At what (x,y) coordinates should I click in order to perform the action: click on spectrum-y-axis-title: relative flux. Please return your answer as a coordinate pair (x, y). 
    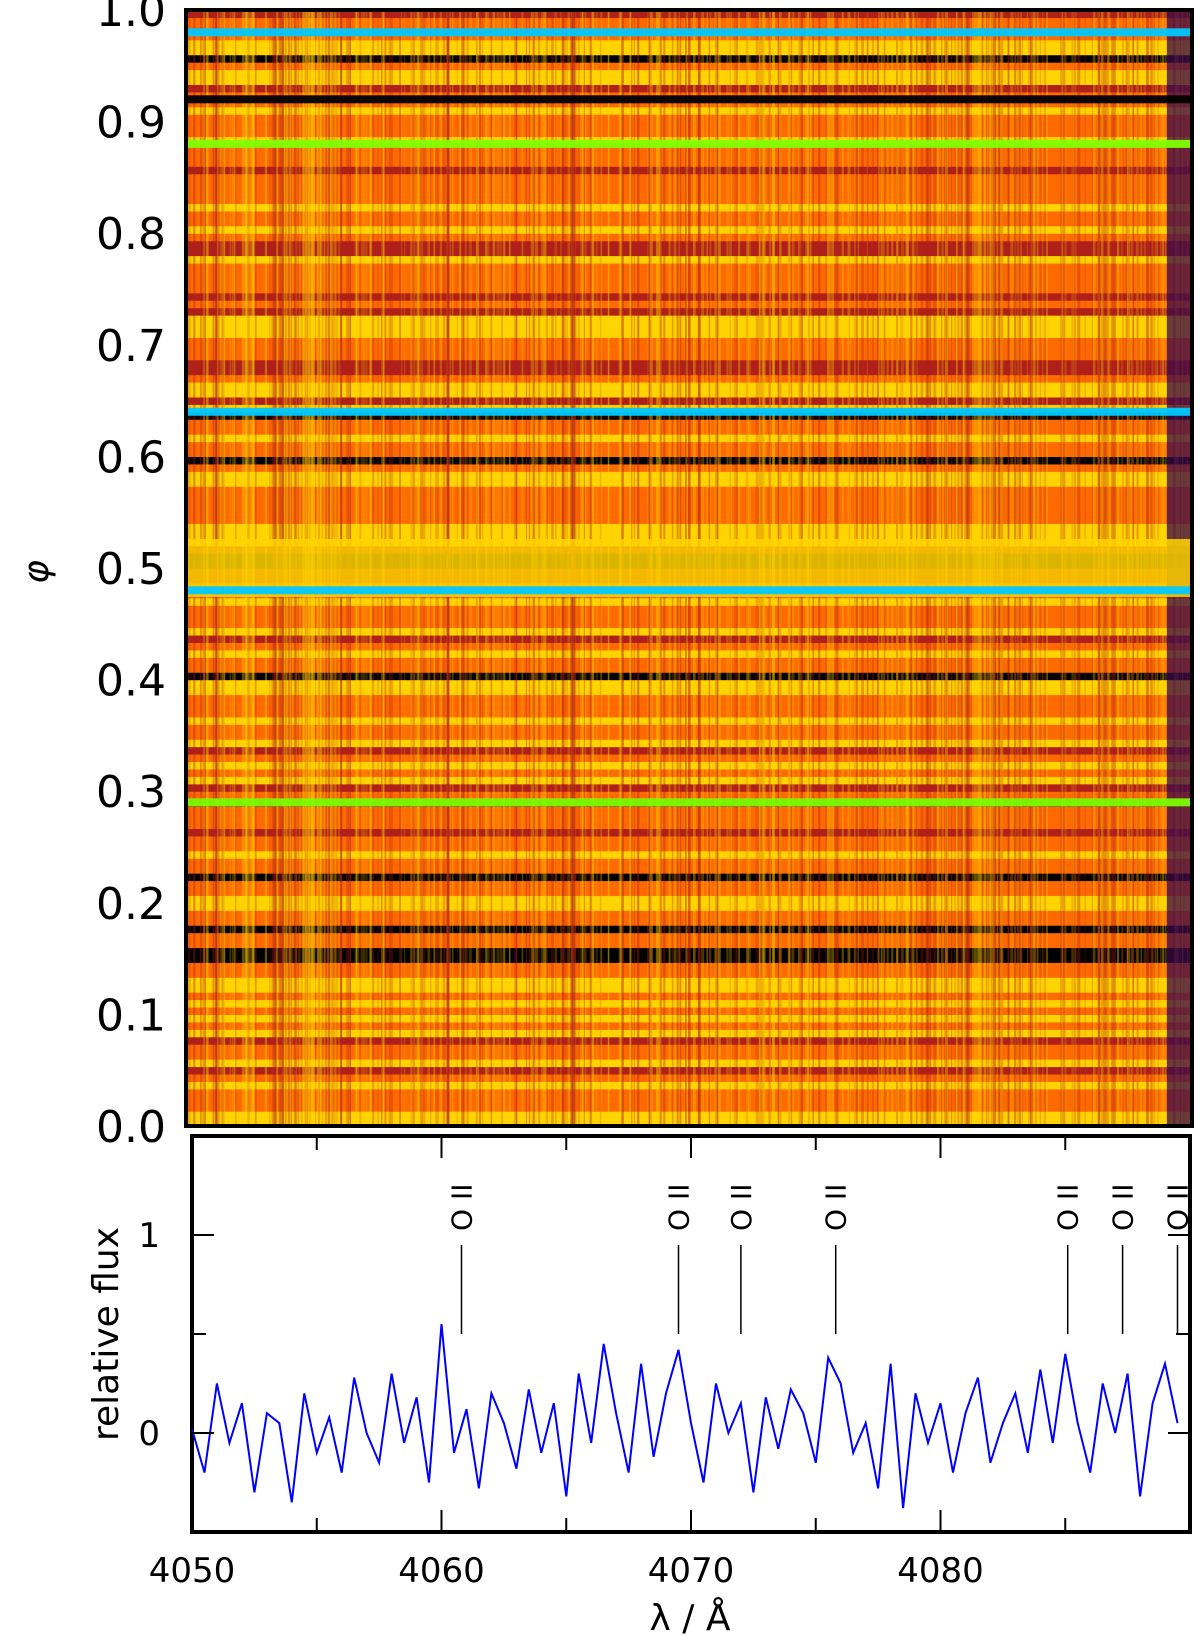
    Looking at the image, I should click on (106, 1334).